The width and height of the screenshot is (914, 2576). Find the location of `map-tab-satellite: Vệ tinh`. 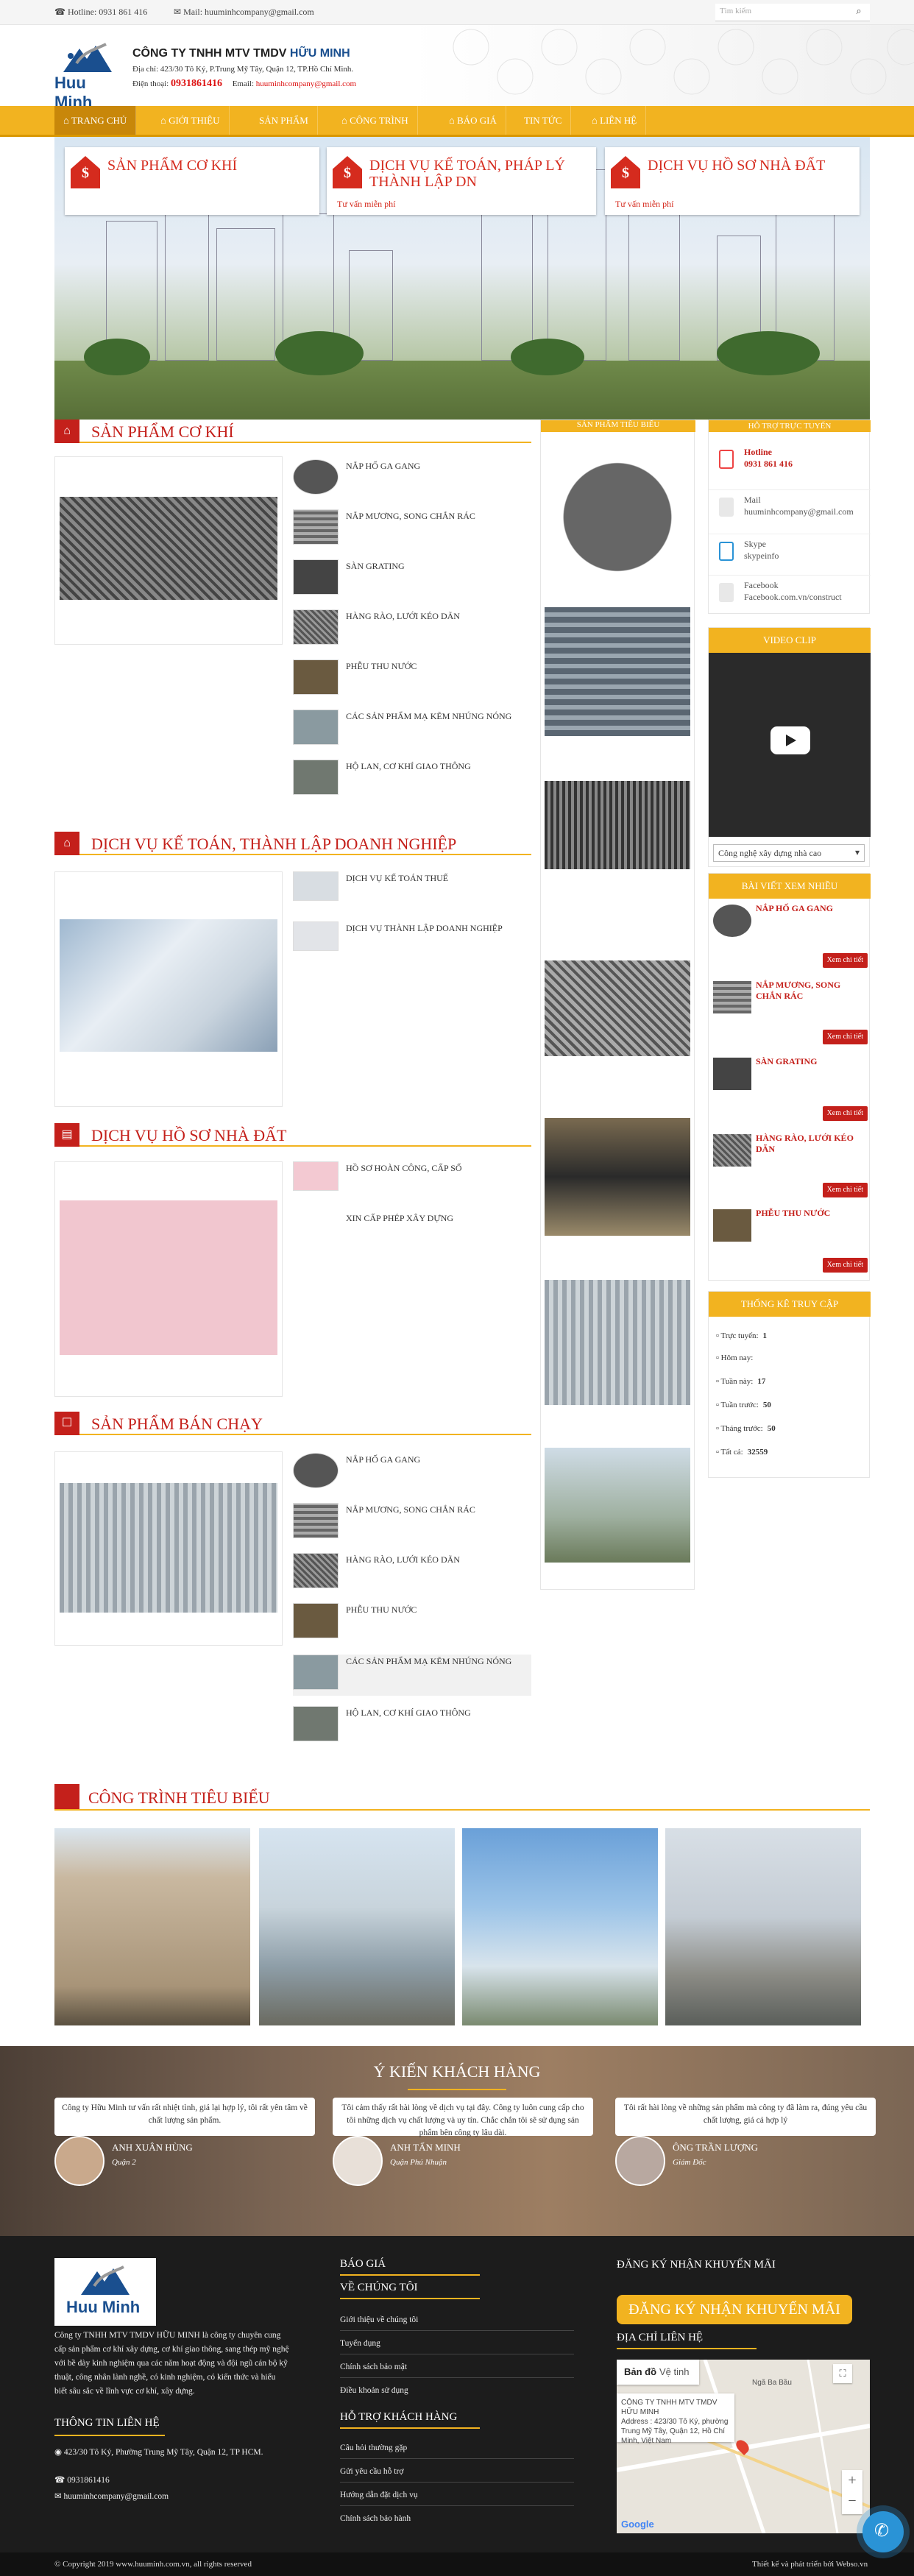

map-tab-satellite: Vệ tinh is located at coordinates (674, 2371).